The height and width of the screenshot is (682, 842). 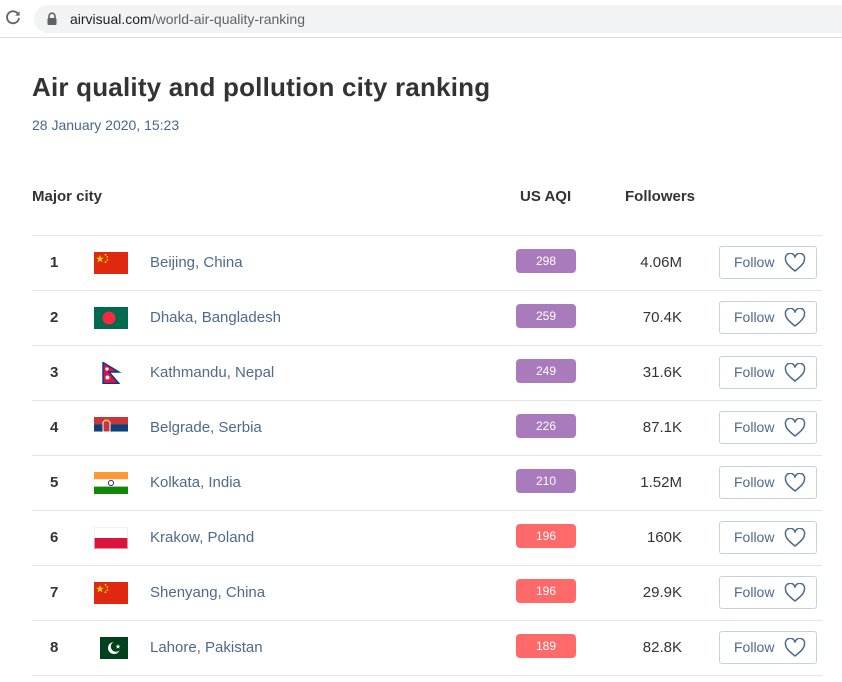 I want to click on city-link: Belgrade, Serbia, so click(x=206, y=427).